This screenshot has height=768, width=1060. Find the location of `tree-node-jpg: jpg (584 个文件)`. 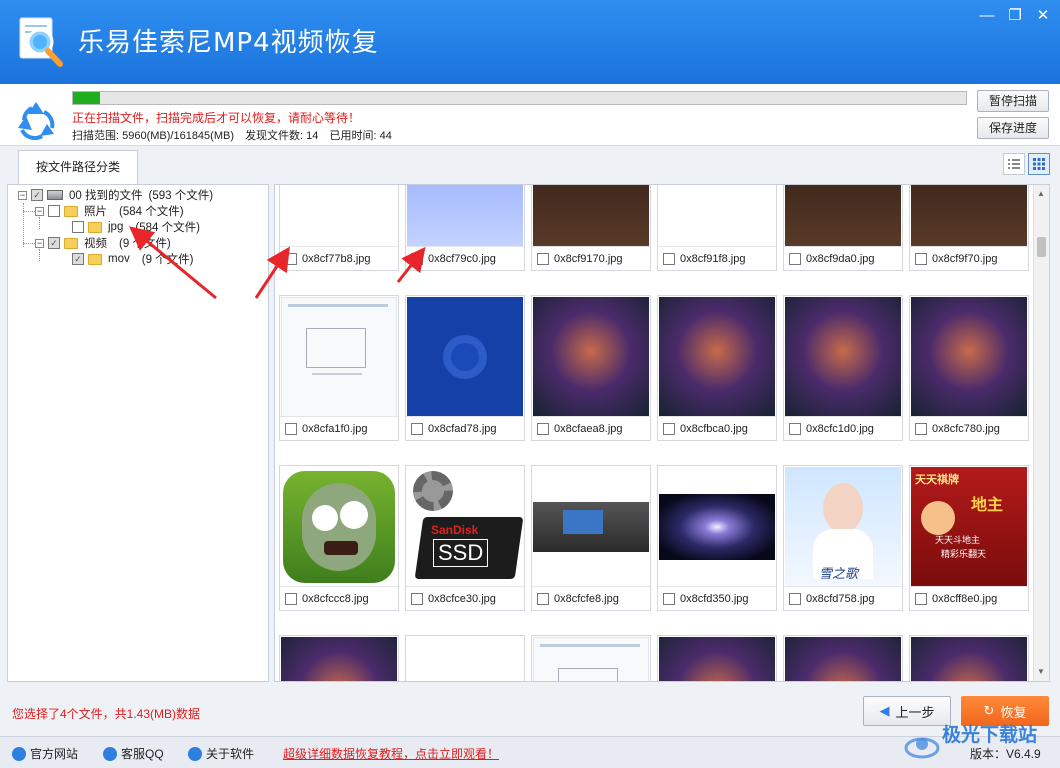

tree-node-jpg: jpg (584 个文件) is located at coordinates (136, 227).